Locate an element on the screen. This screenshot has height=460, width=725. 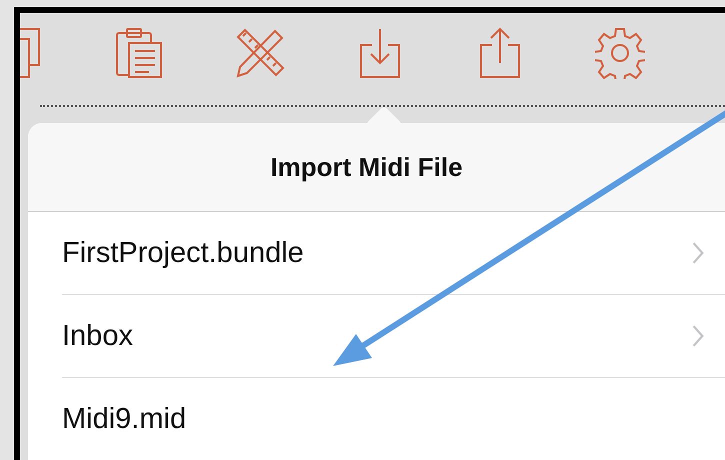
ruler-pencil-icon is located at coordinates (260, 53).